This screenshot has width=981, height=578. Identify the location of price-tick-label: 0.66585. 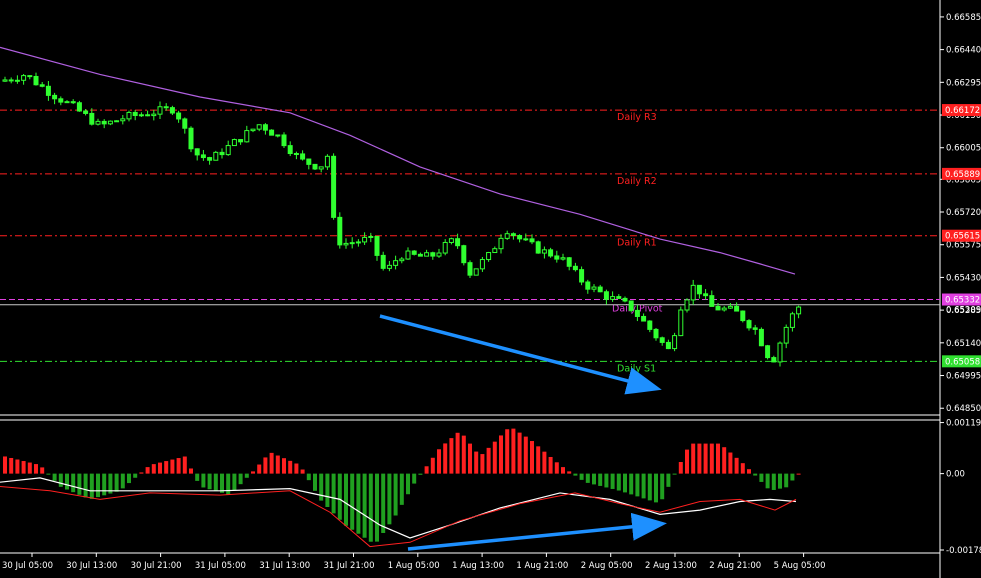
(963, 18).